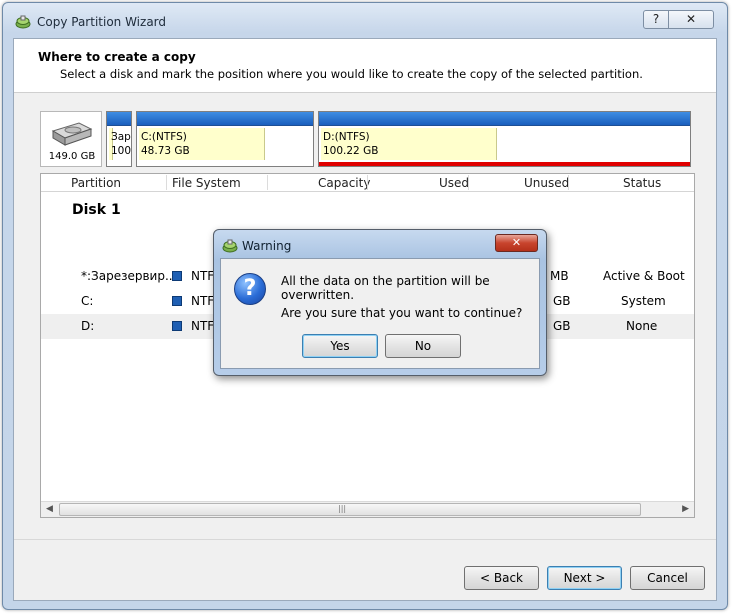 This screenshot has height=614, width=732. I want to click on scrollbar-thumb: |||, so click(350, 509).